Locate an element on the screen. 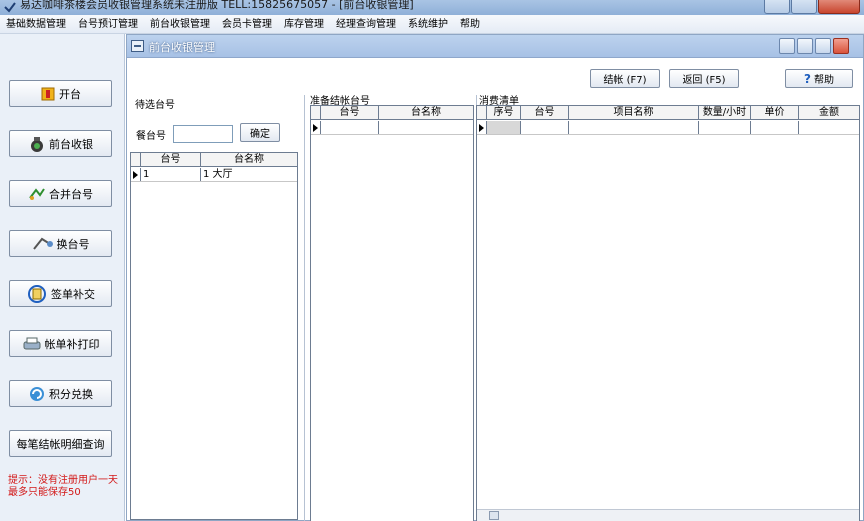 This screenshot has width=864, height=521. points-exchange-button: 积分兑换 is located at coordinates (60, 393).